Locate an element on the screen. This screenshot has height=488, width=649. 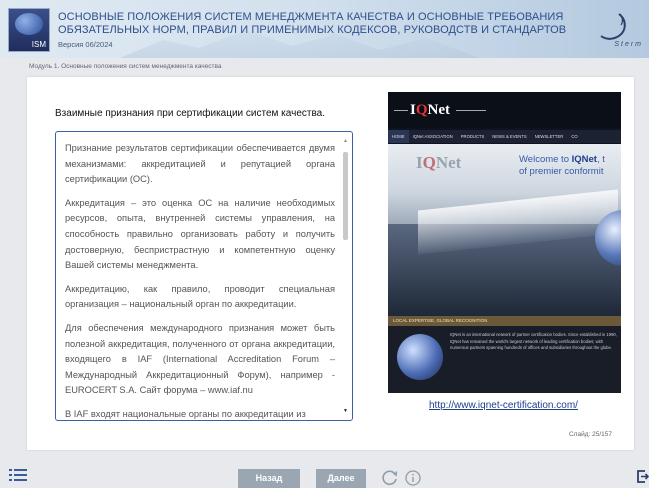
welcome-line1: Welcome to IQNet, t is located at coordinates (562, 160).